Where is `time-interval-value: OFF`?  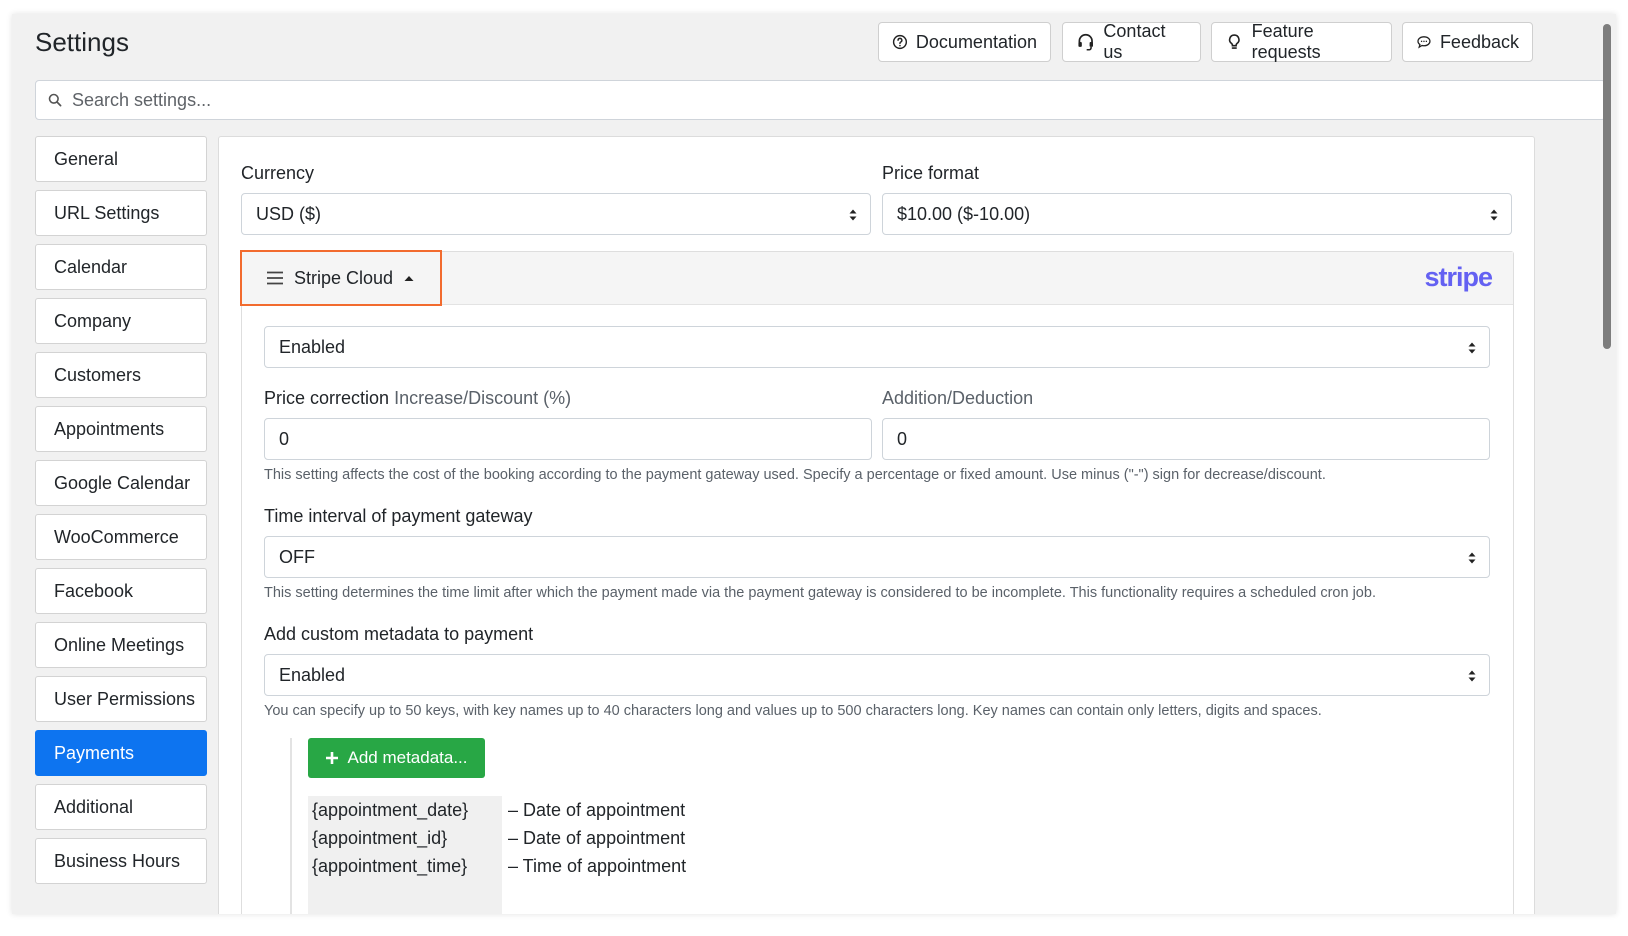 time-interval-value: OFF is located at coordinates (297, 556).